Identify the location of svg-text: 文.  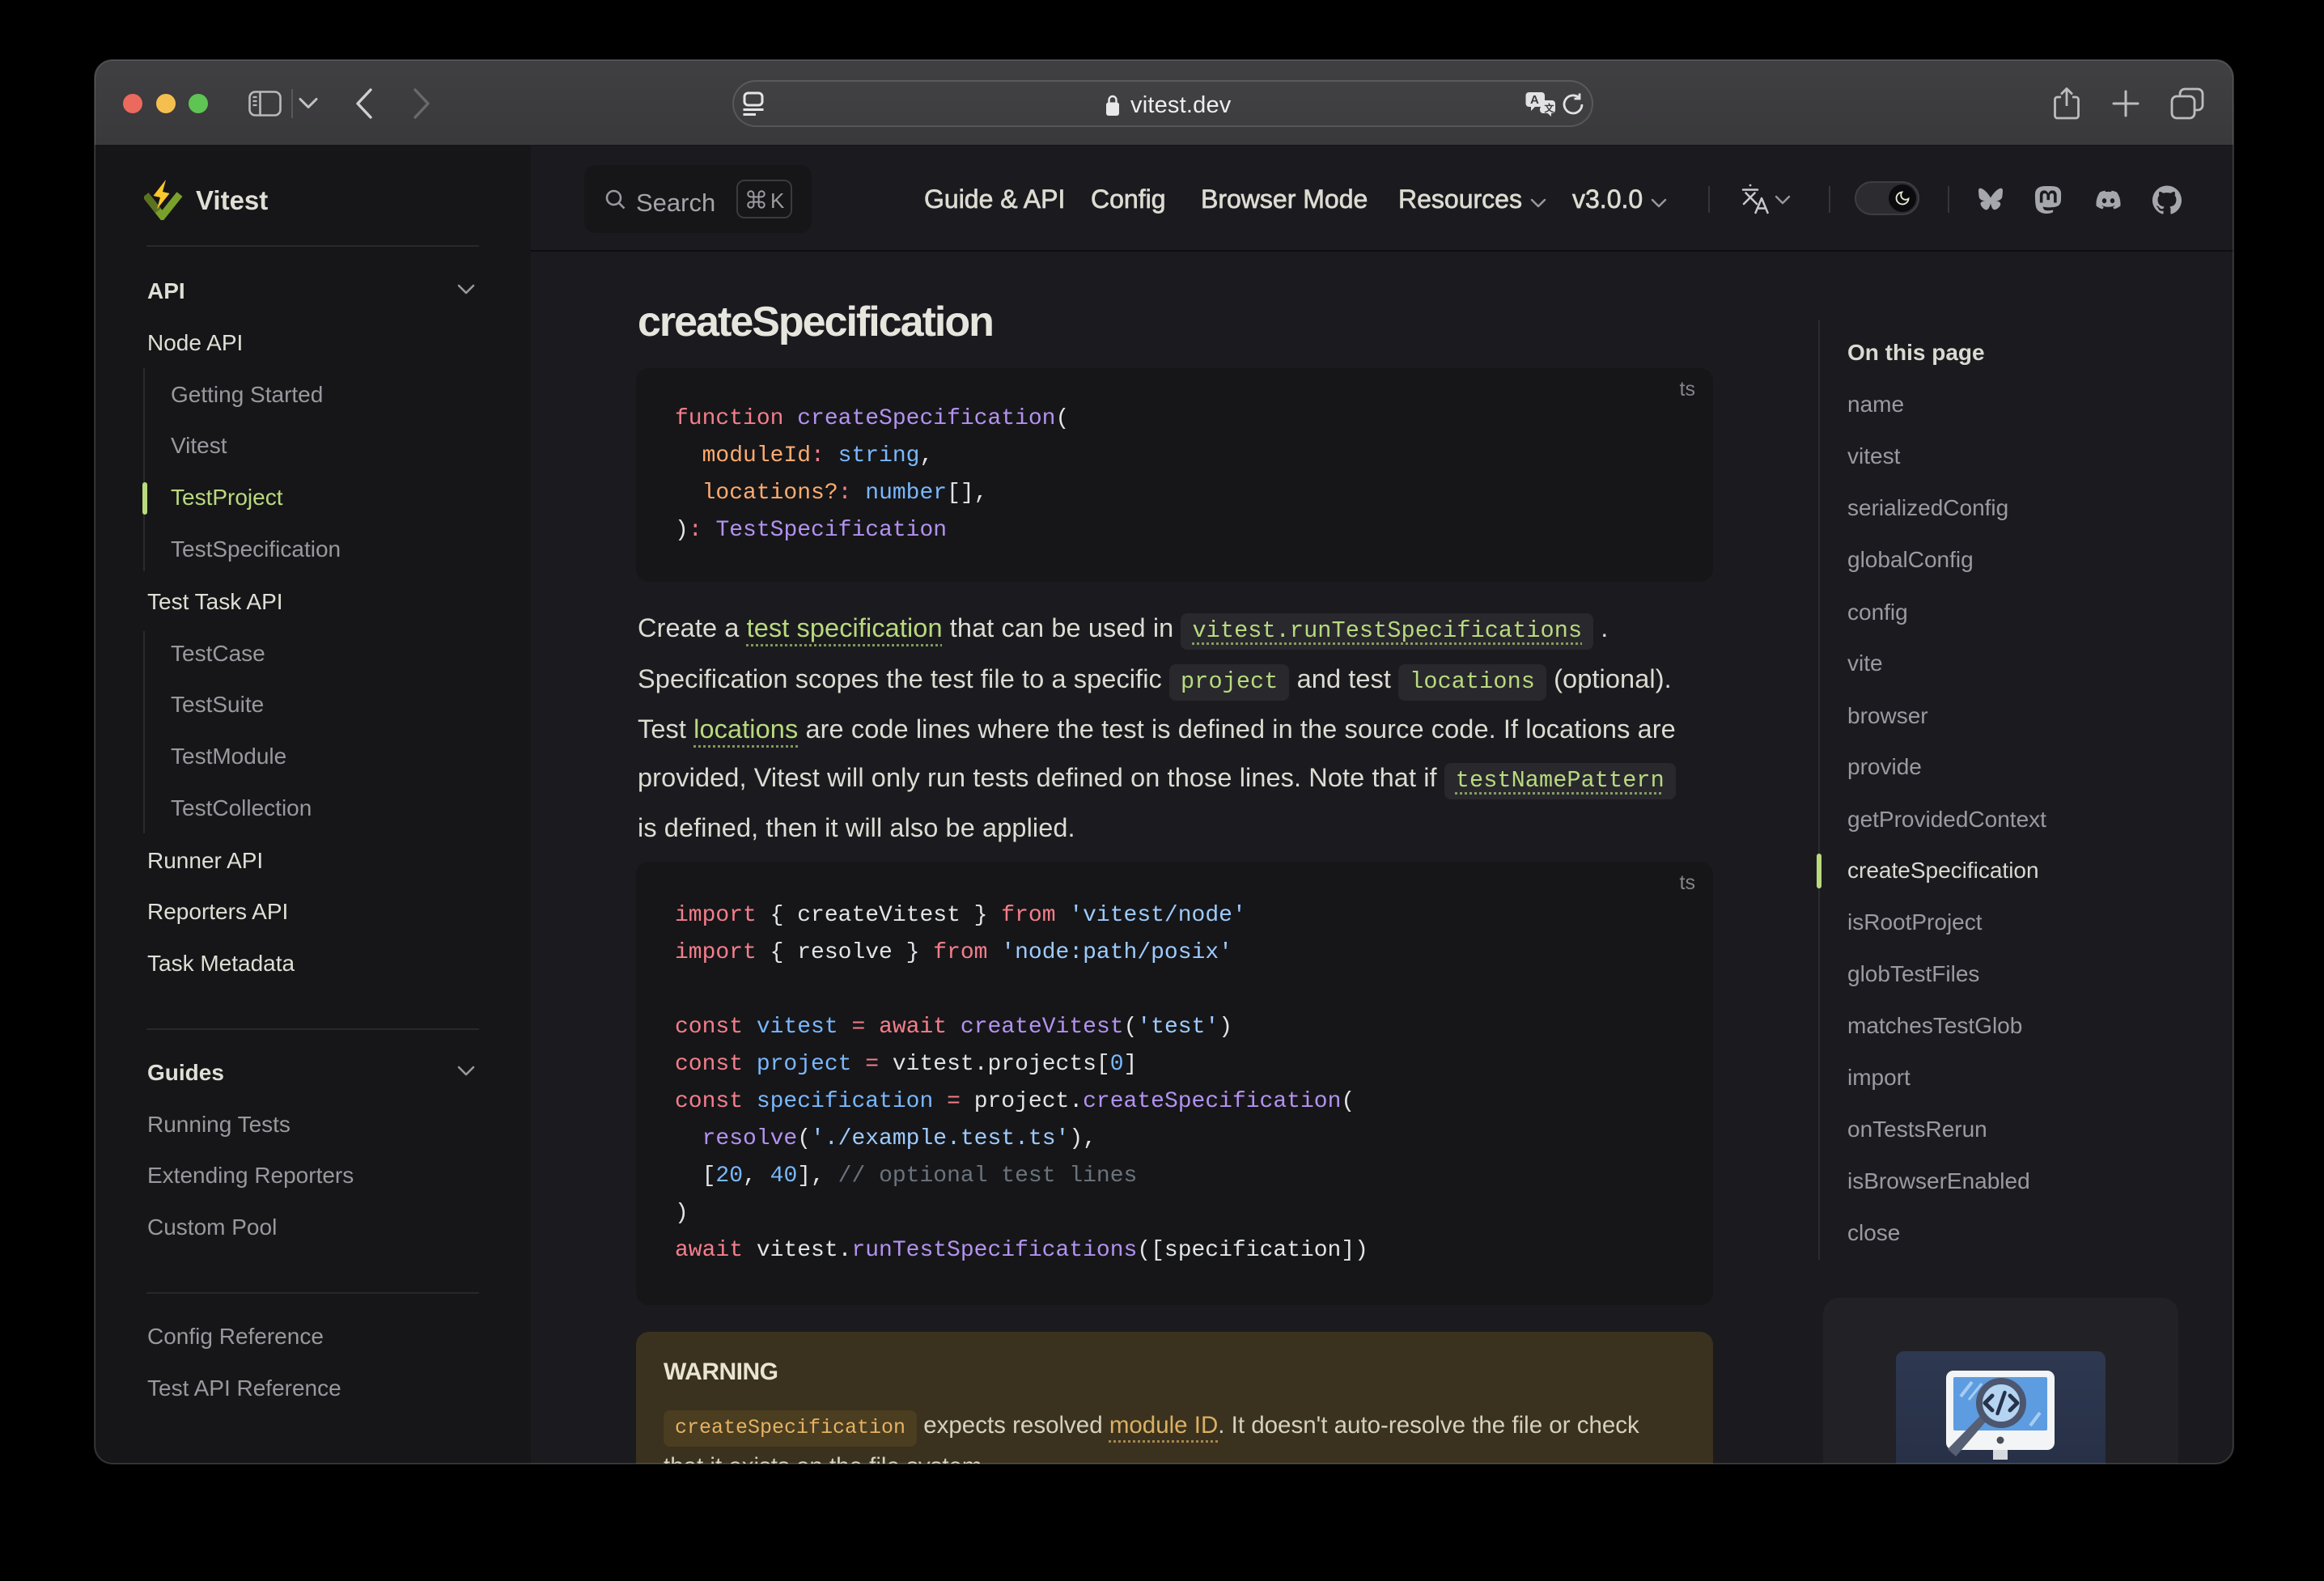
(1550, 108).